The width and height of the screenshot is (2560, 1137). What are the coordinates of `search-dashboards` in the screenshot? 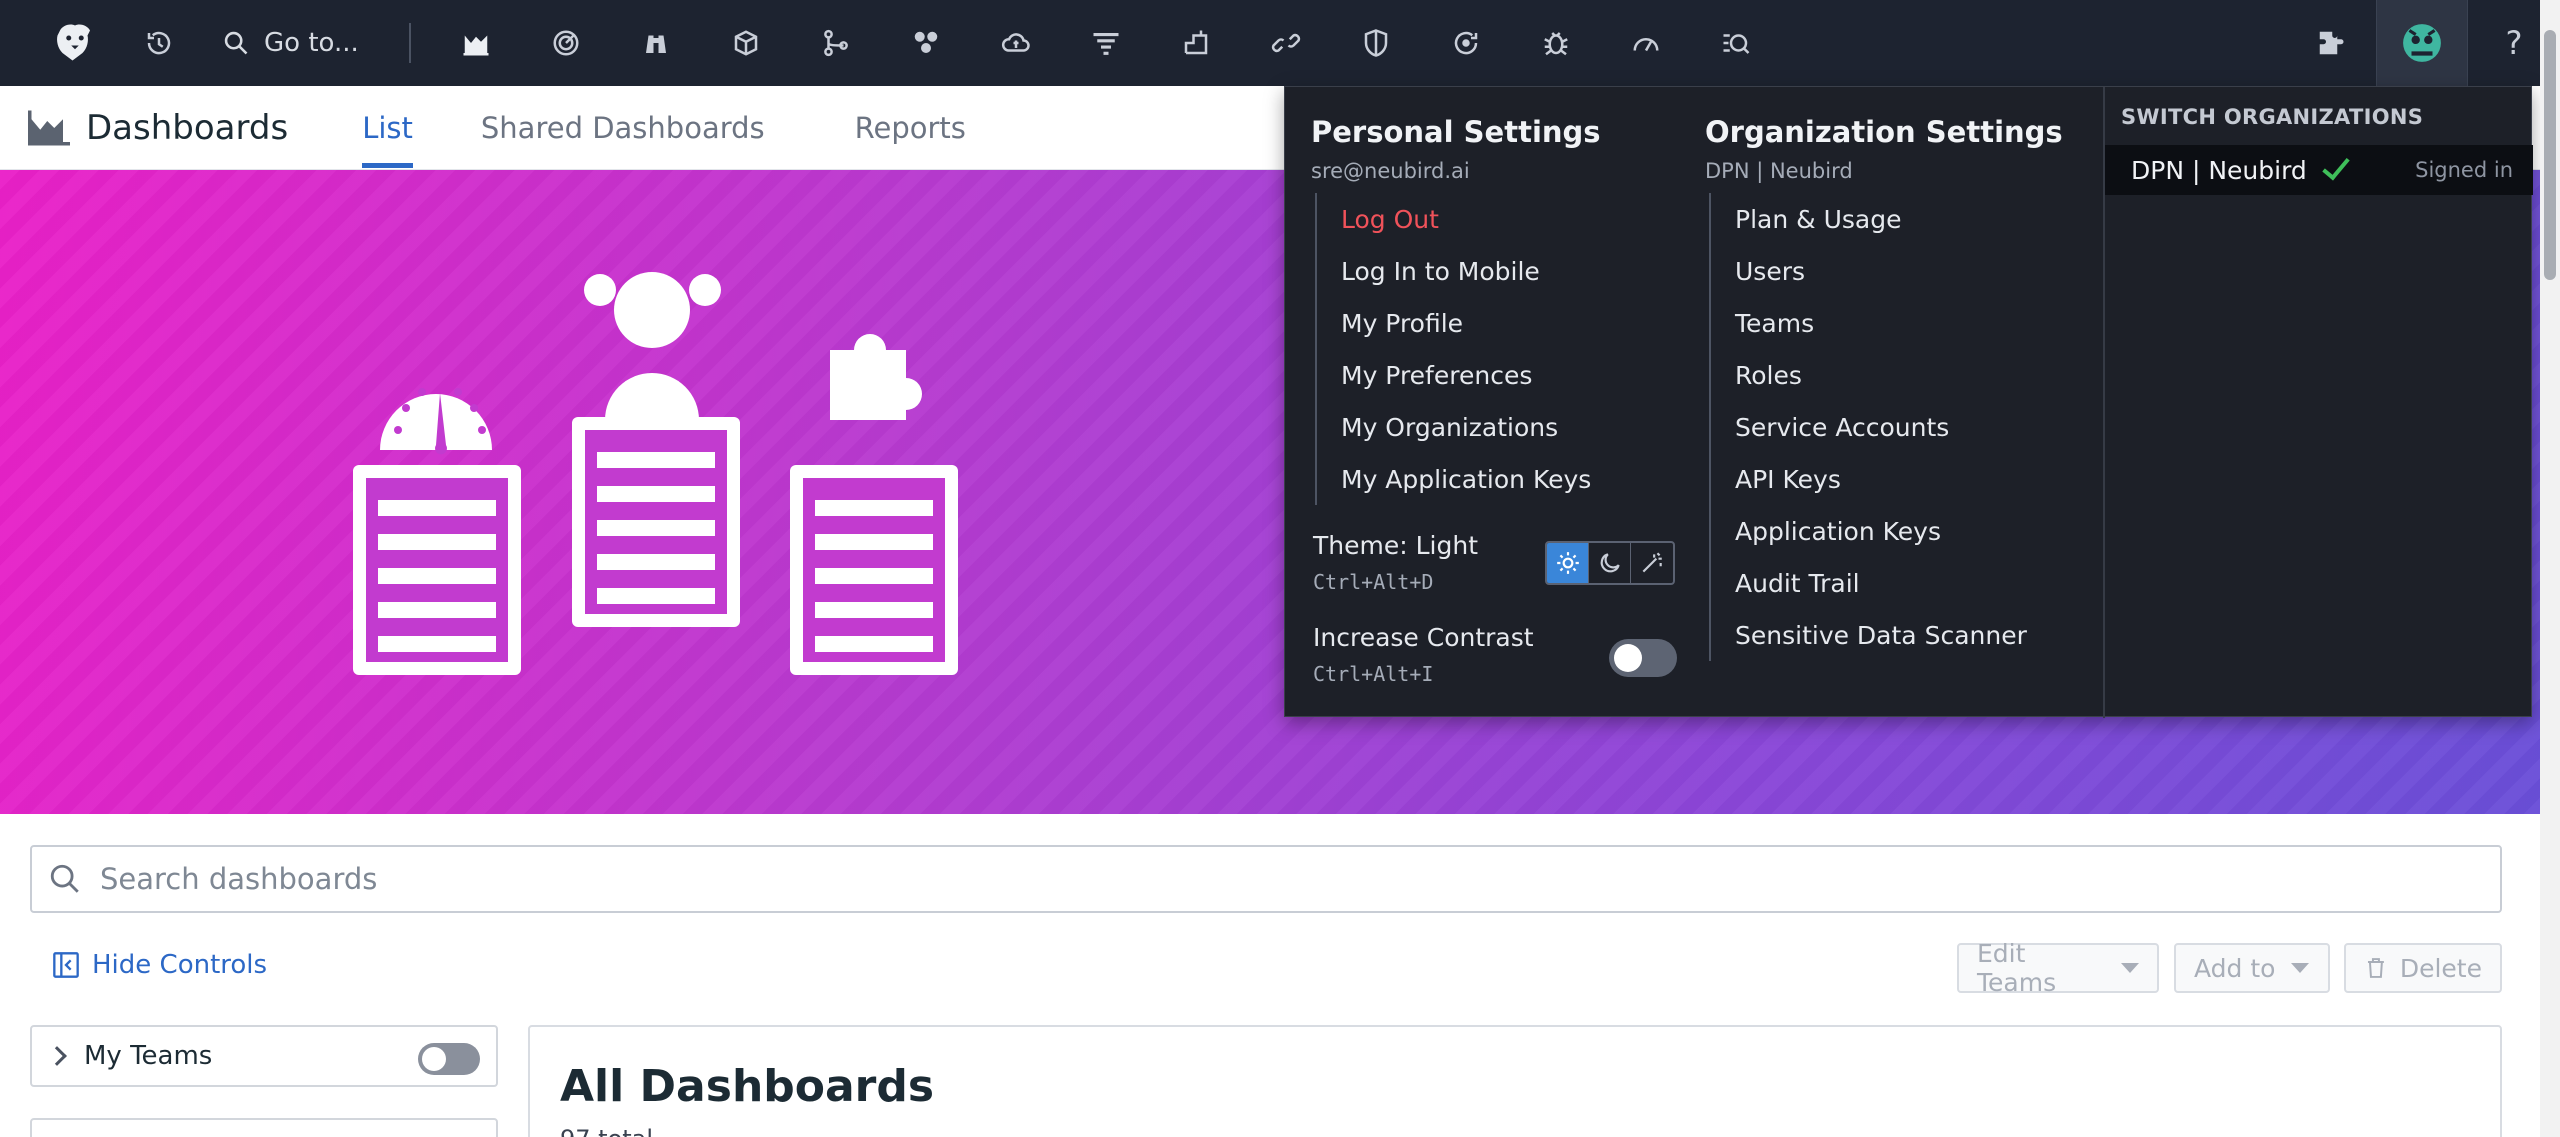 It's located at (1266, 879).